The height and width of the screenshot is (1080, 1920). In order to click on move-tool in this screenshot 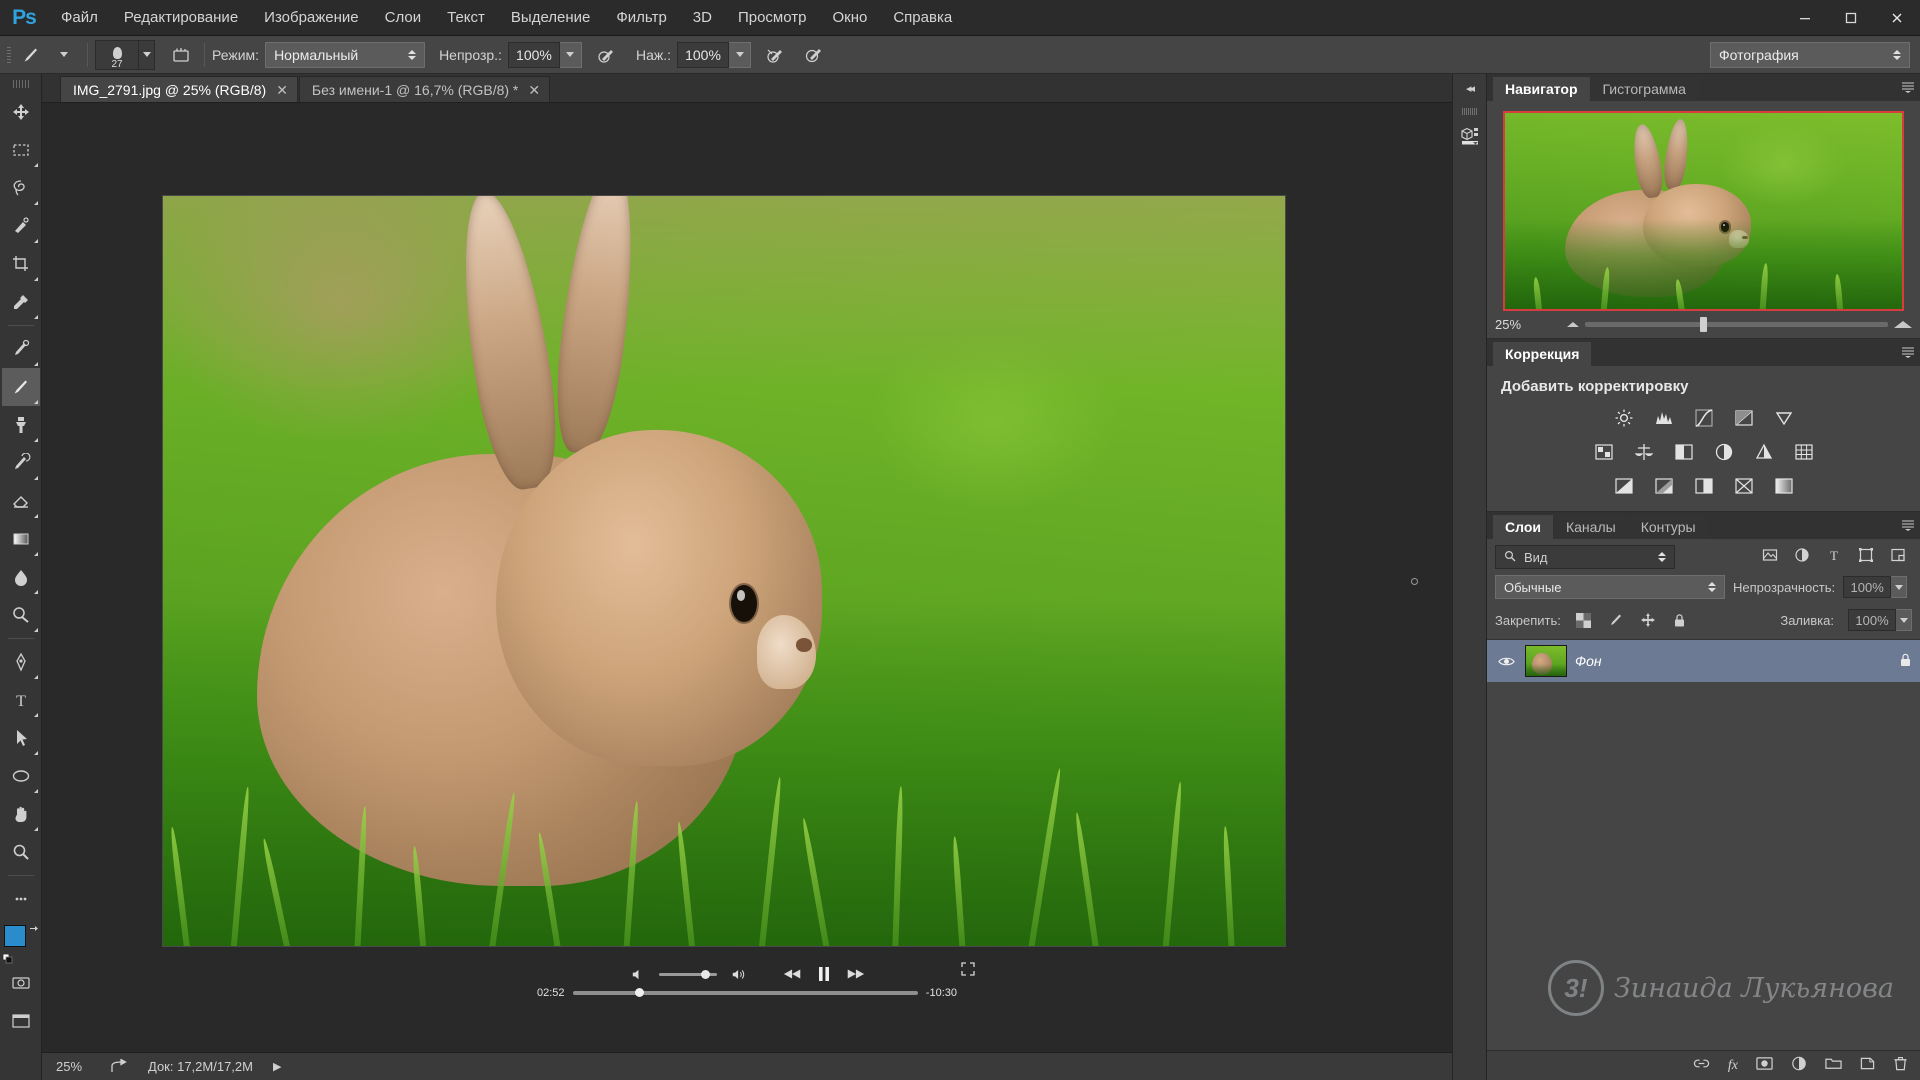, I will do `click(21, 112)`.